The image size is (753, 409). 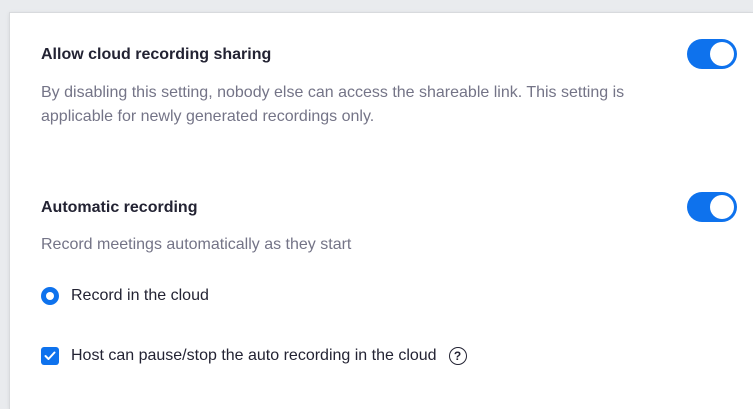 I want to click on question-circle-icon: ?, so click(x=457, y=356).